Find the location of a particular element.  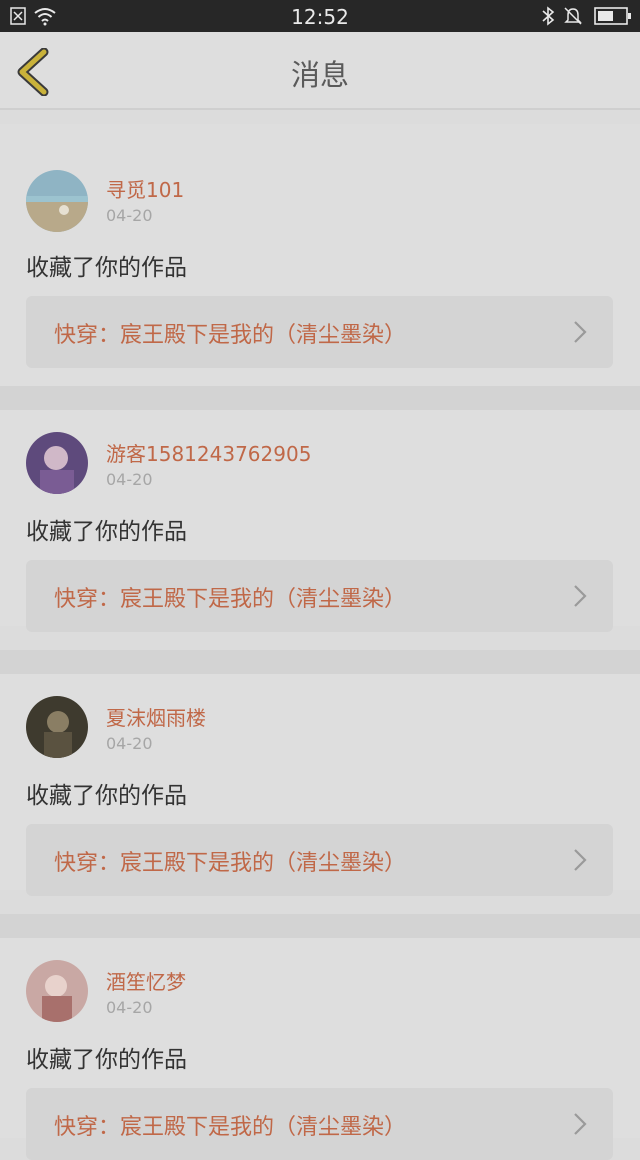

username: 酒笙忆梦 is located at coordinates (146, 980).